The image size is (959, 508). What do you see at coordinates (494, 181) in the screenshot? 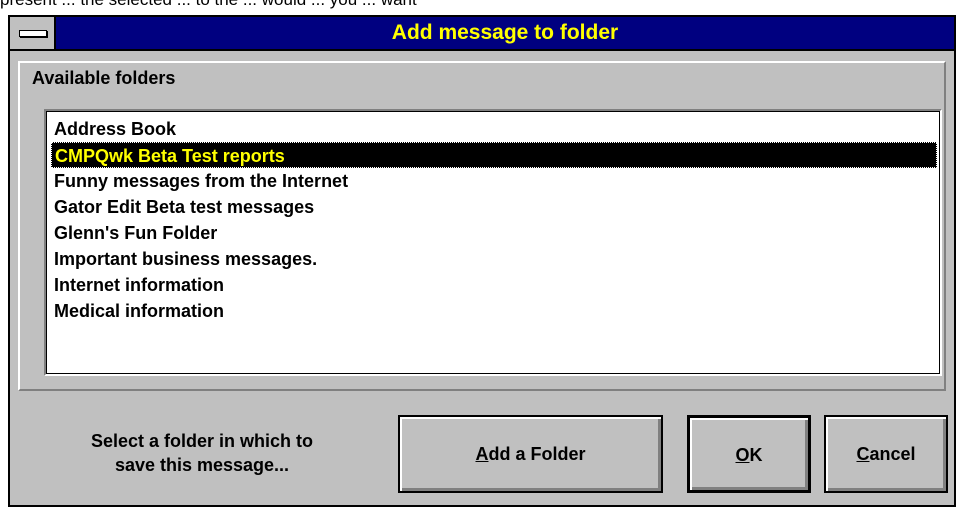
I see `folder-list-item: Funny messages from the Internet` at bounding box center [494, 181].